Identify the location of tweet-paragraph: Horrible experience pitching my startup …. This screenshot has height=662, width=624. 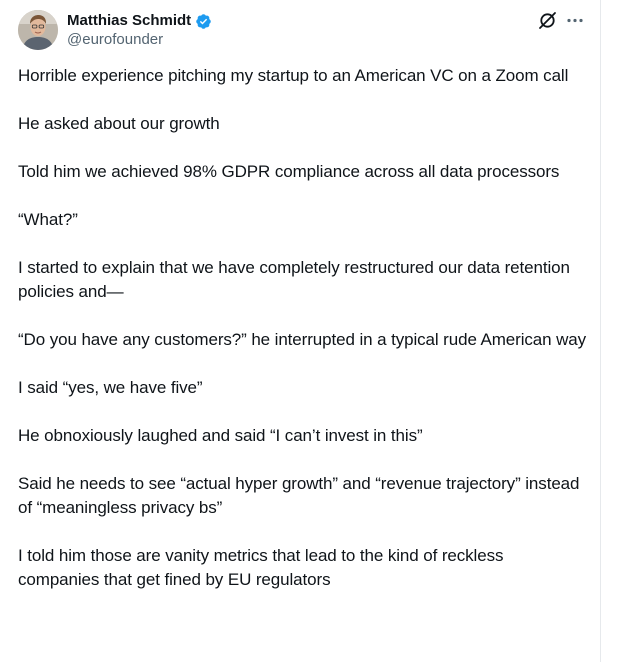
(293, 75).